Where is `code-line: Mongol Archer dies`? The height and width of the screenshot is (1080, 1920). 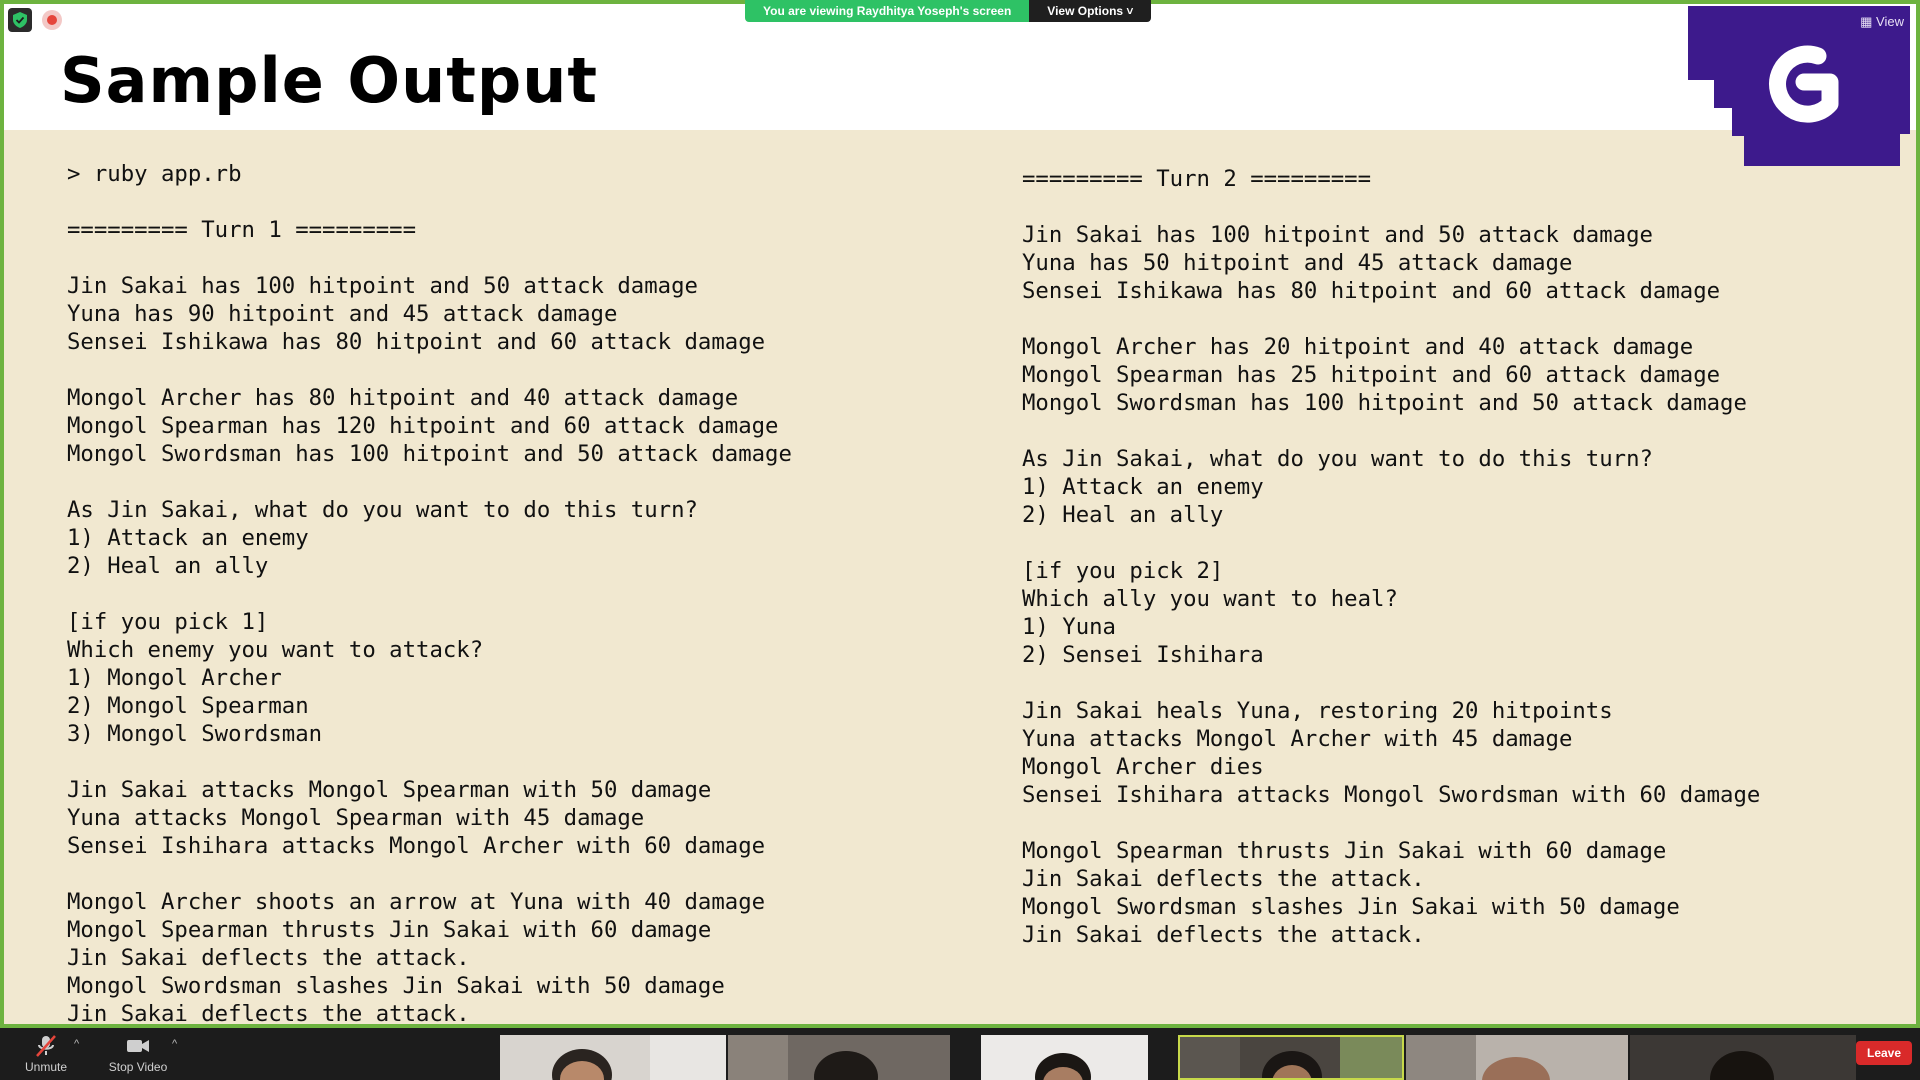
code-line: Mongol Archer dies is located at coordinates (1143, 767).